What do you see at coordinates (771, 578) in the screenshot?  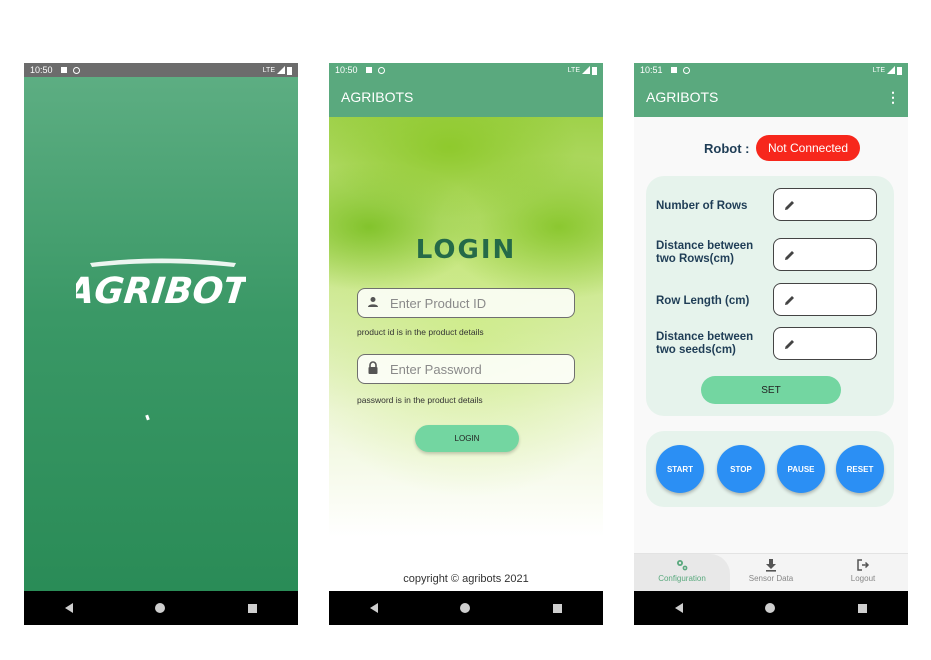 I see `nav-label: Sensor Data` at bounding box center [771, 578].